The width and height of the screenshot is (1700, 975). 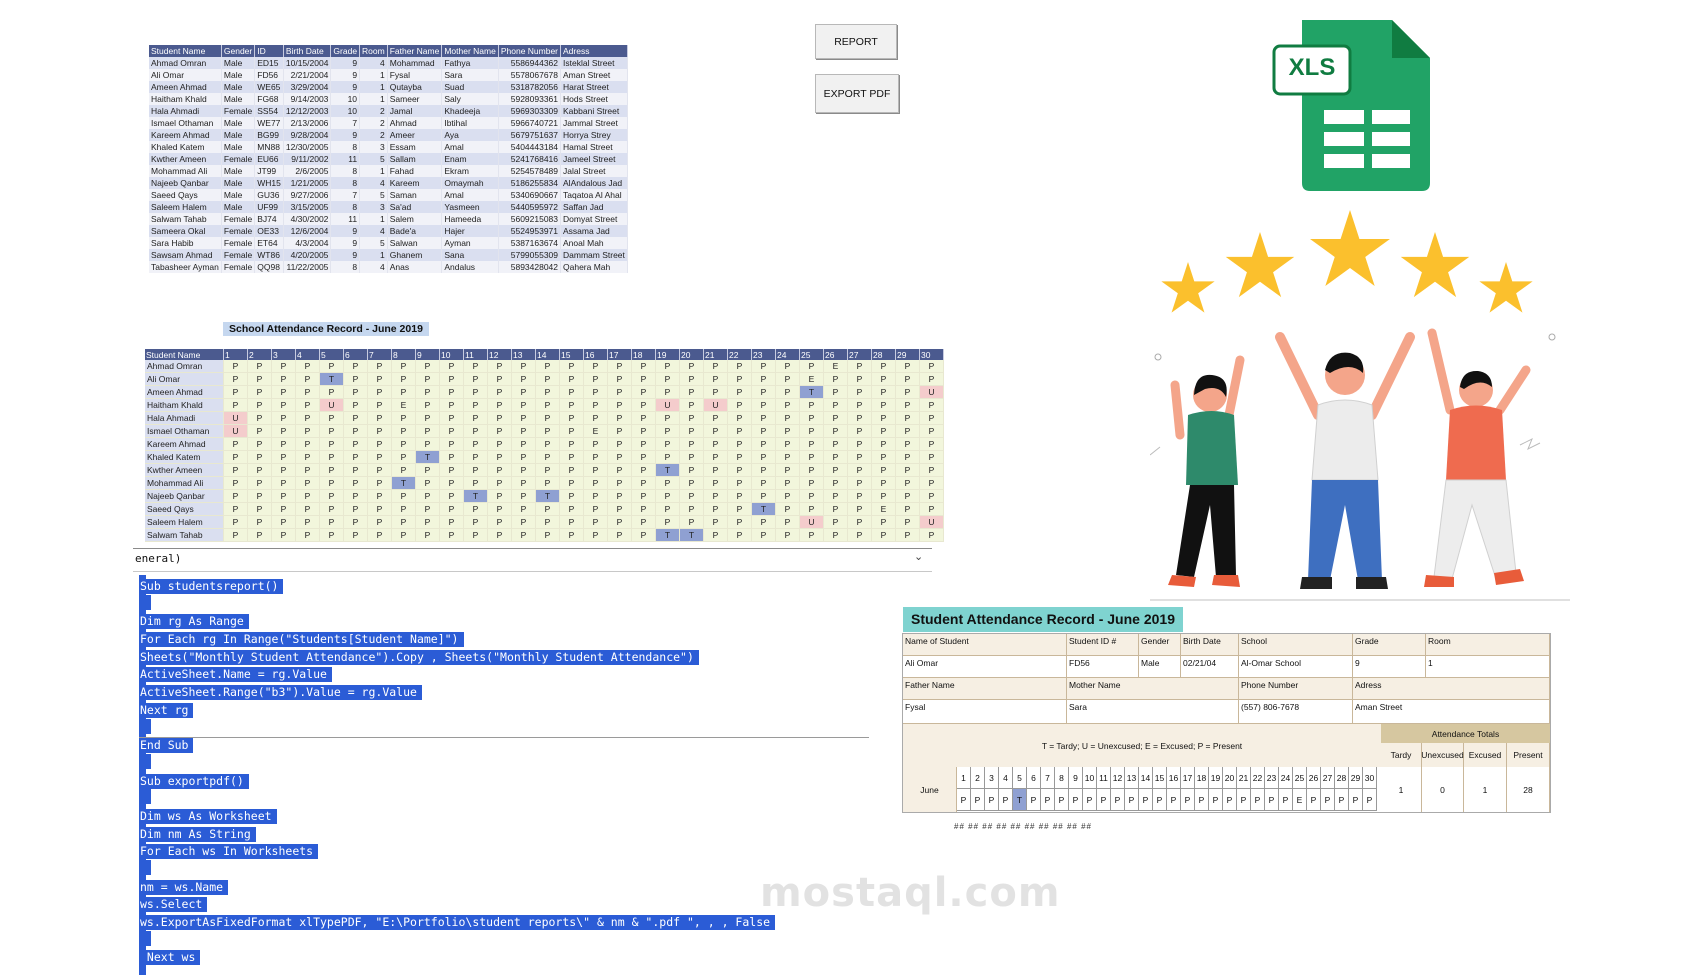 I want to click on code-text: Next ws, so click(x=170, y=958).